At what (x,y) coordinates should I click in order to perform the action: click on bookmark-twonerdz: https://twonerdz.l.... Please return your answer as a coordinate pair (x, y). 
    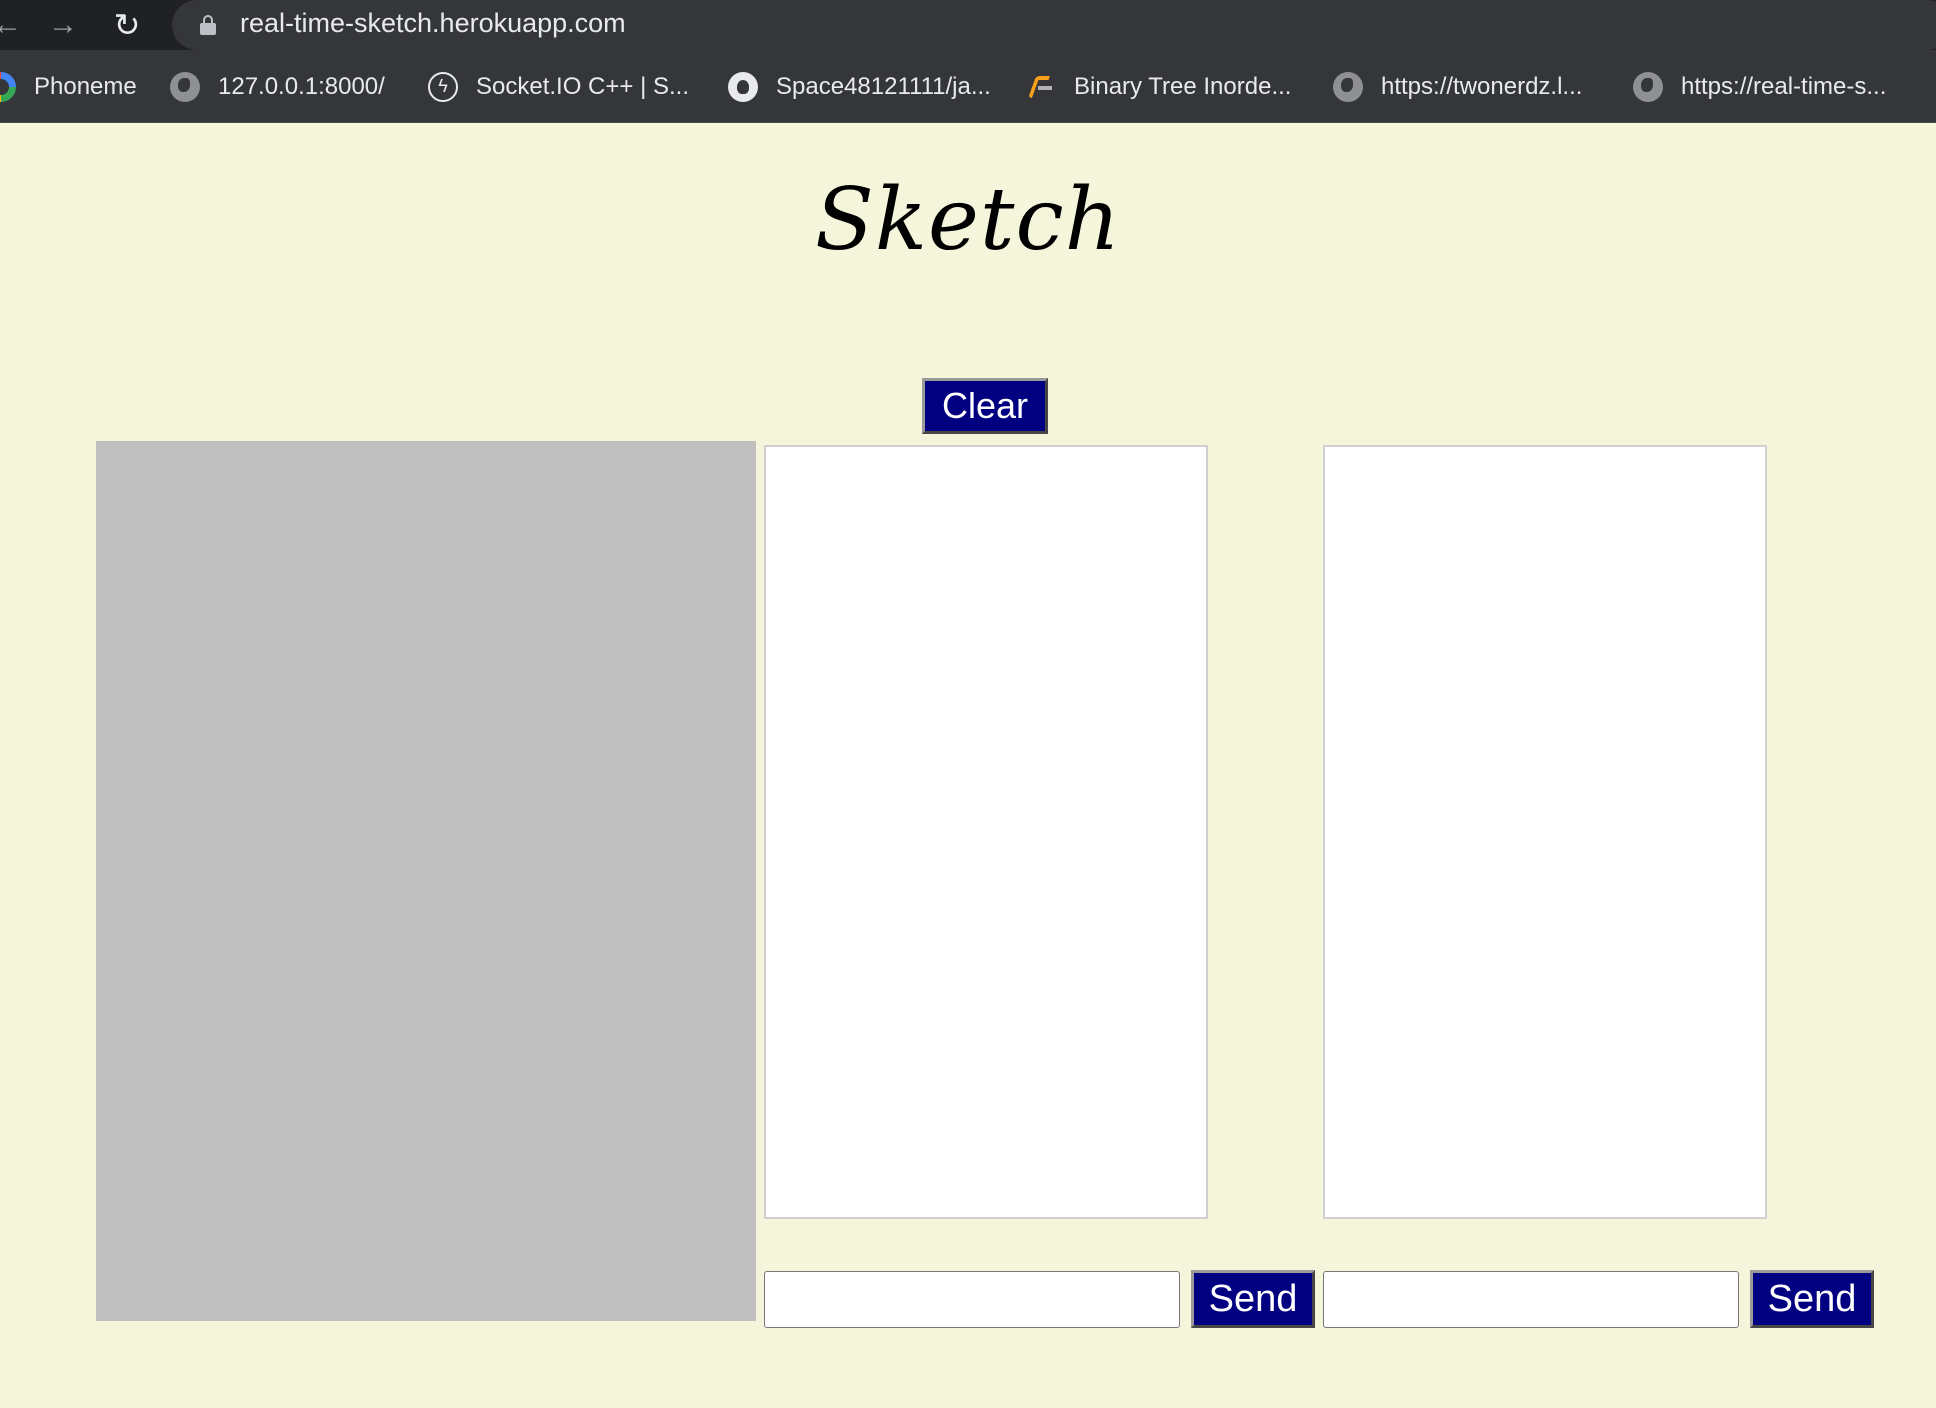
    Looking at the image, I should click on (1457, 86).